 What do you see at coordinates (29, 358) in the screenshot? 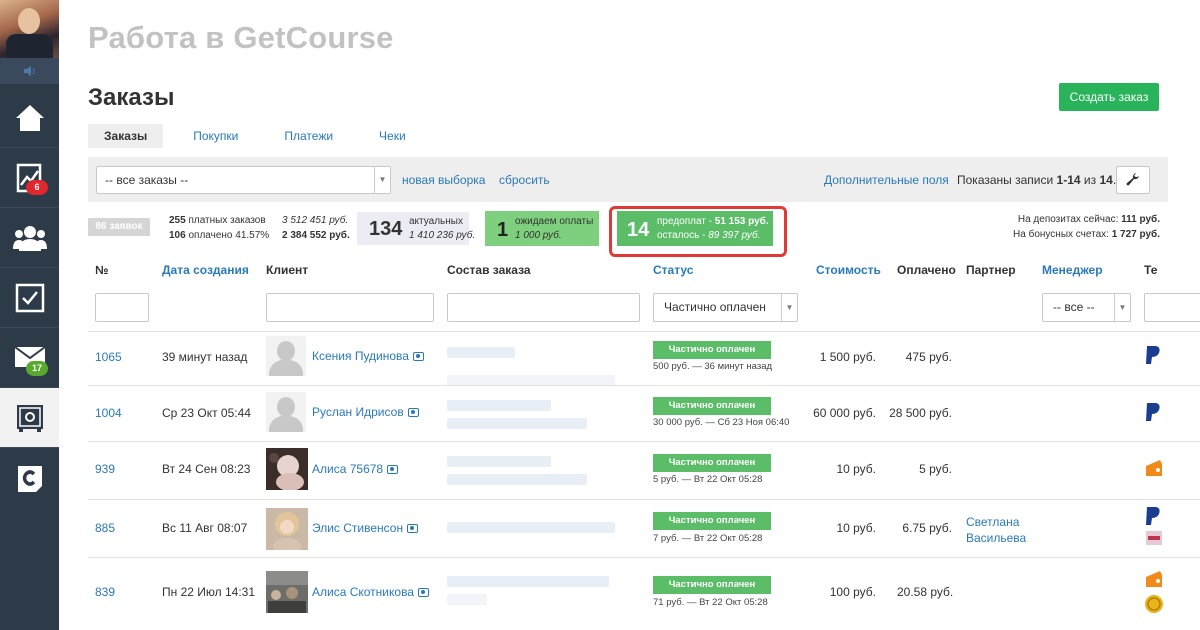
I see `sidebar-item-messages: 17` at bounding box center [29, 358].